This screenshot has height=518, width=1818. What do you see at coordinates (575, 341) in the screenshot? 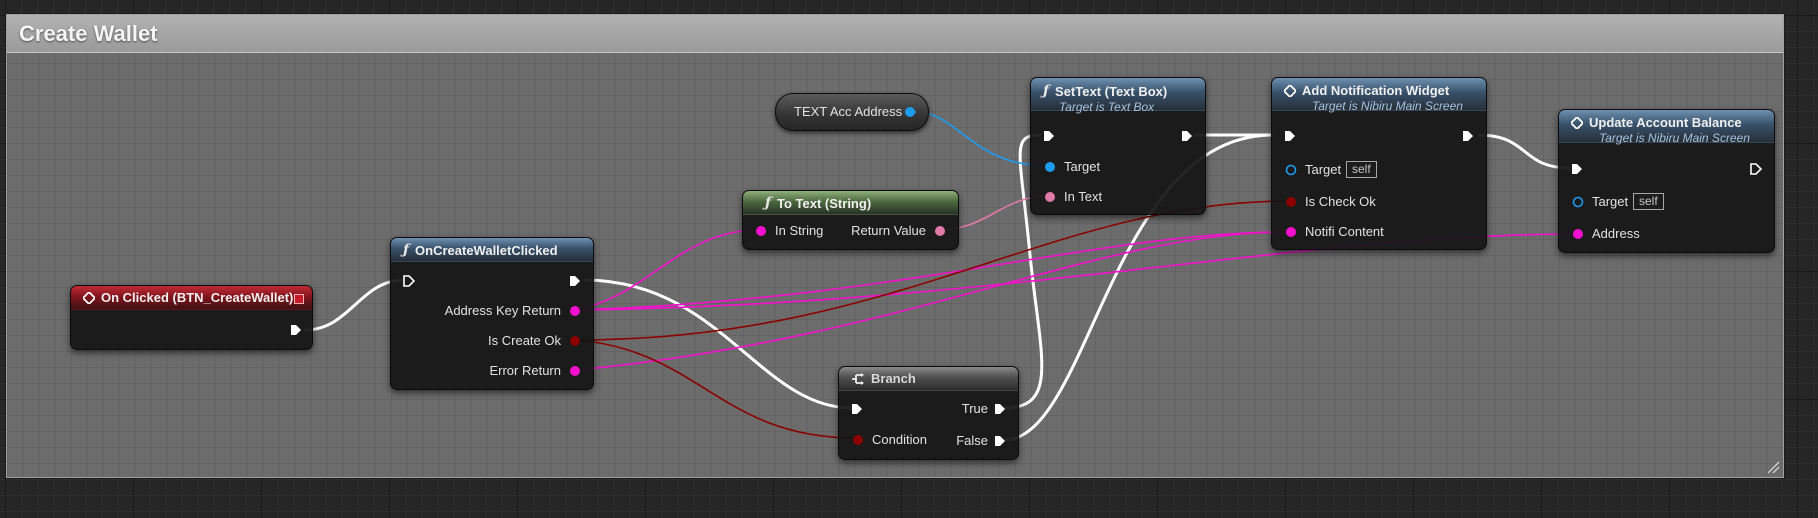
I see `bool-out-pin` at bounding box center [575, 341].